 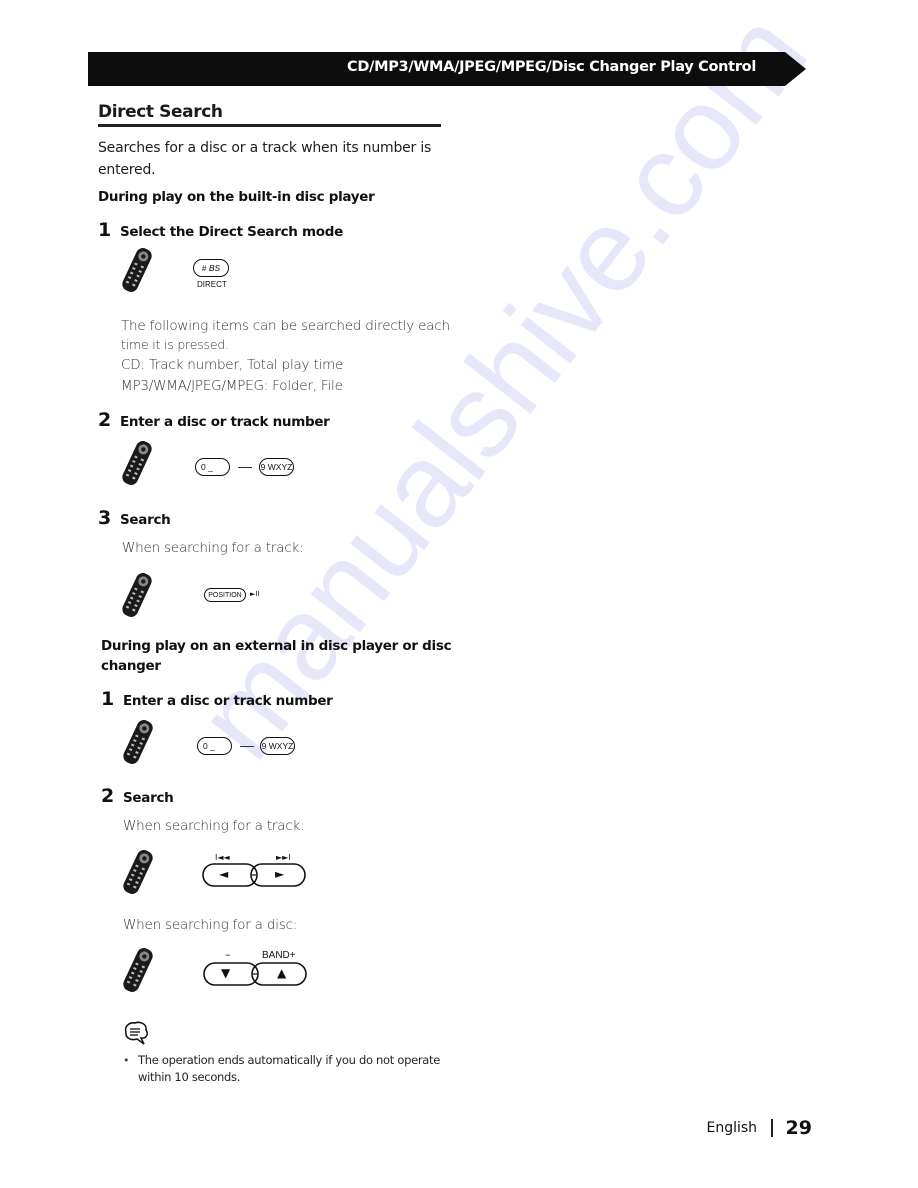 I want to click on step-label: Select the Direct Search mode, so click(x=231, y=232).